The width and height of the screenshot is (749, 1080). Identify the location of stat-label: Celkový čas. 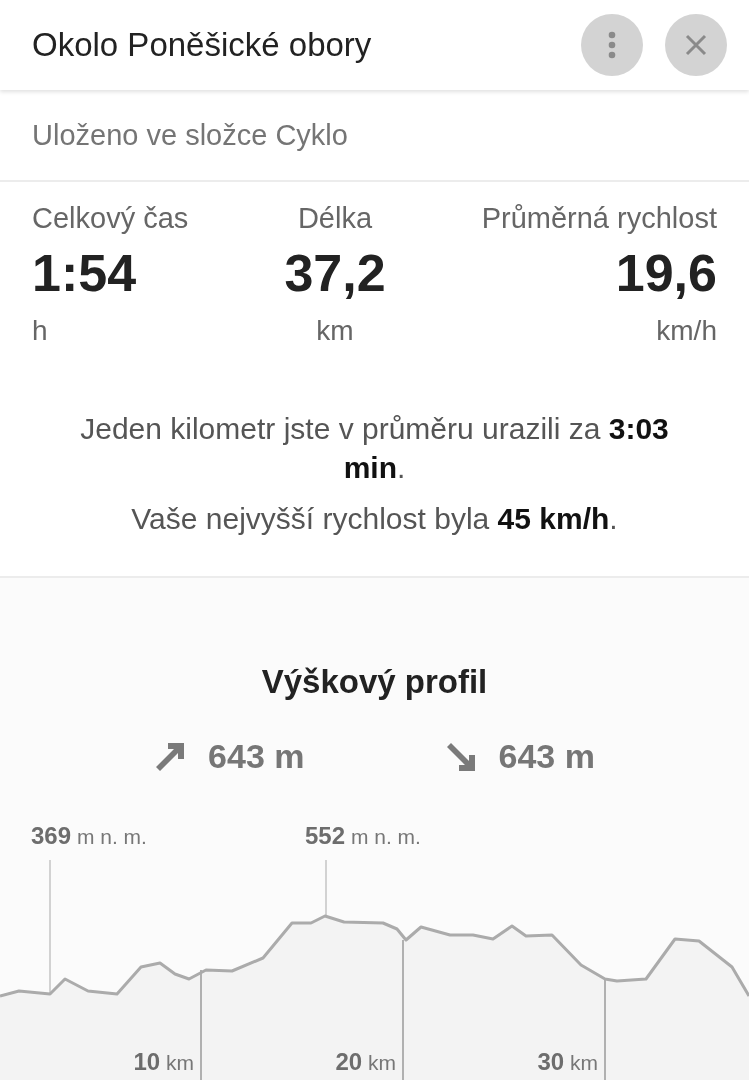
(110, 218).